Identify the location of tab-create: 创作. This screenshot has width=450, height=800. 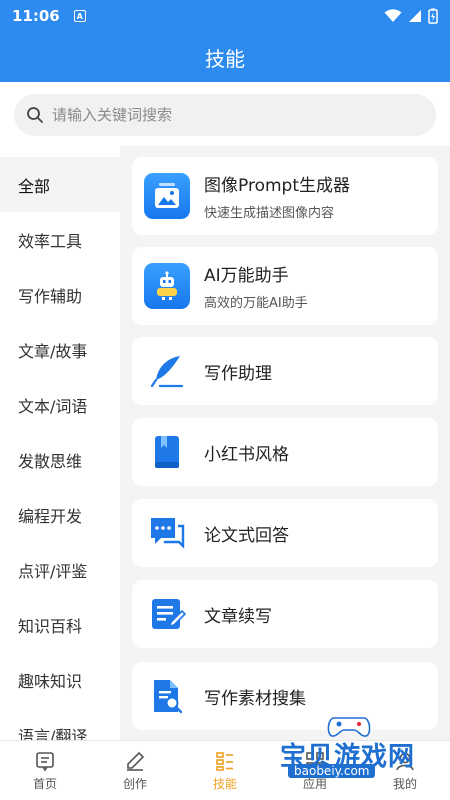
(135, 770).